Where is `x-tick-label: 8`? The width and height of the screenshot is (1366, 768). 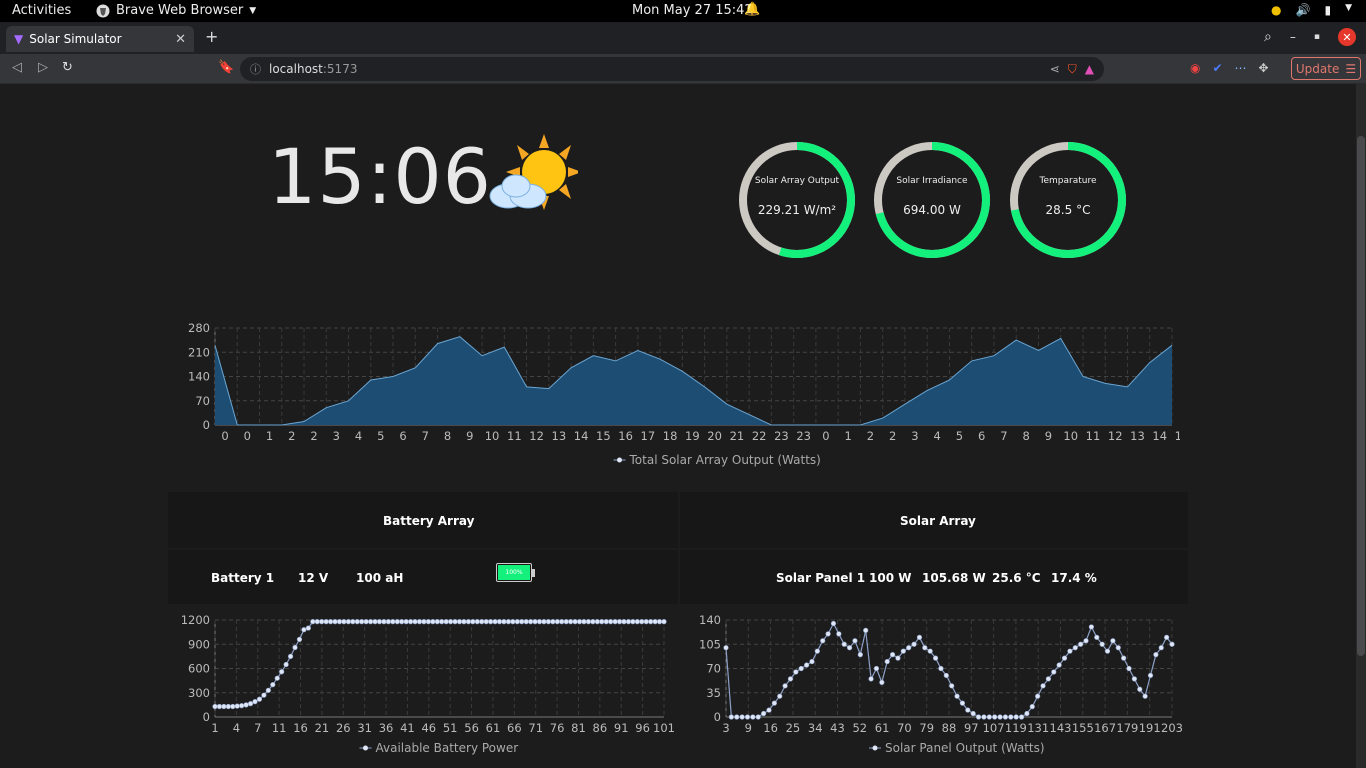 x-tick-label: 8 is located at coordinates (447, 436).